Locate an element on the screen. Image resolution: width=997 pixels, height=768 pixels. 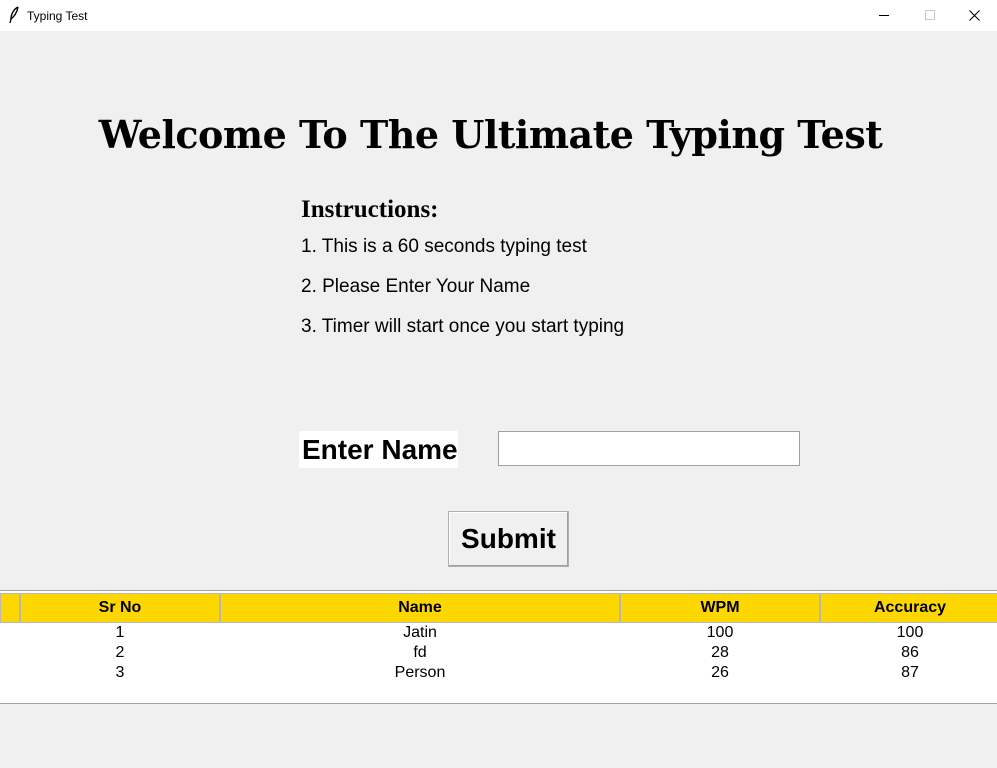
column-header-sr-no: Sr No is located at coordinates (120, 608).